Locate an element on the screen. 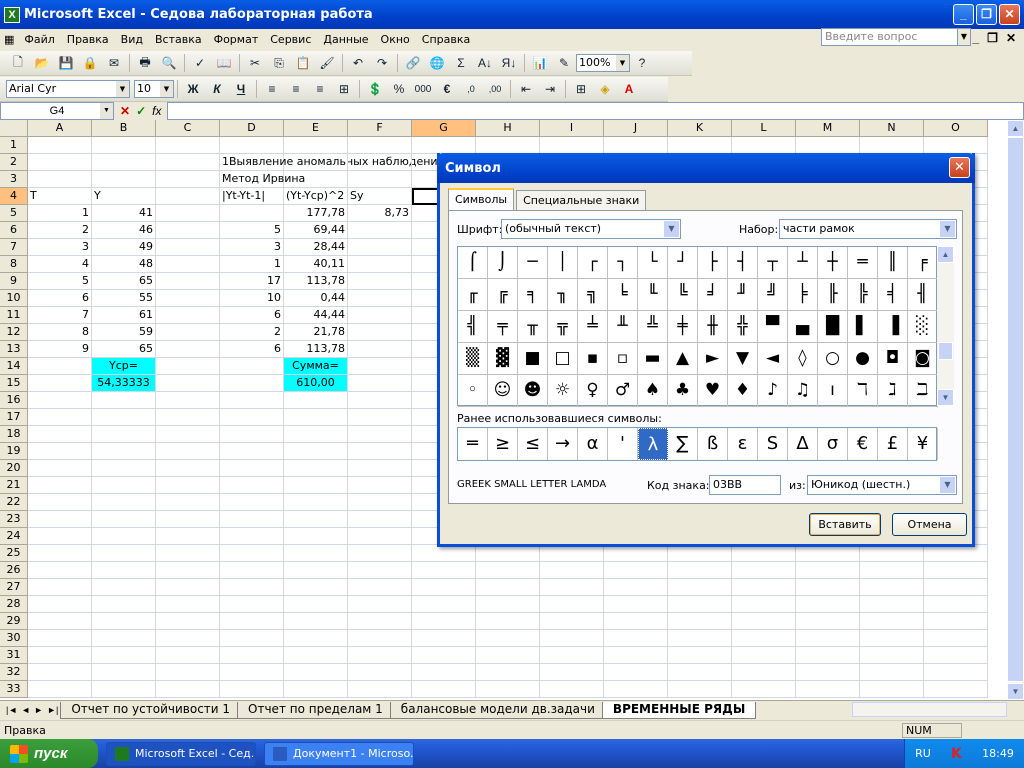 The image size is (1024, 768). row-header: 6 is located at coordinates (14, 230).